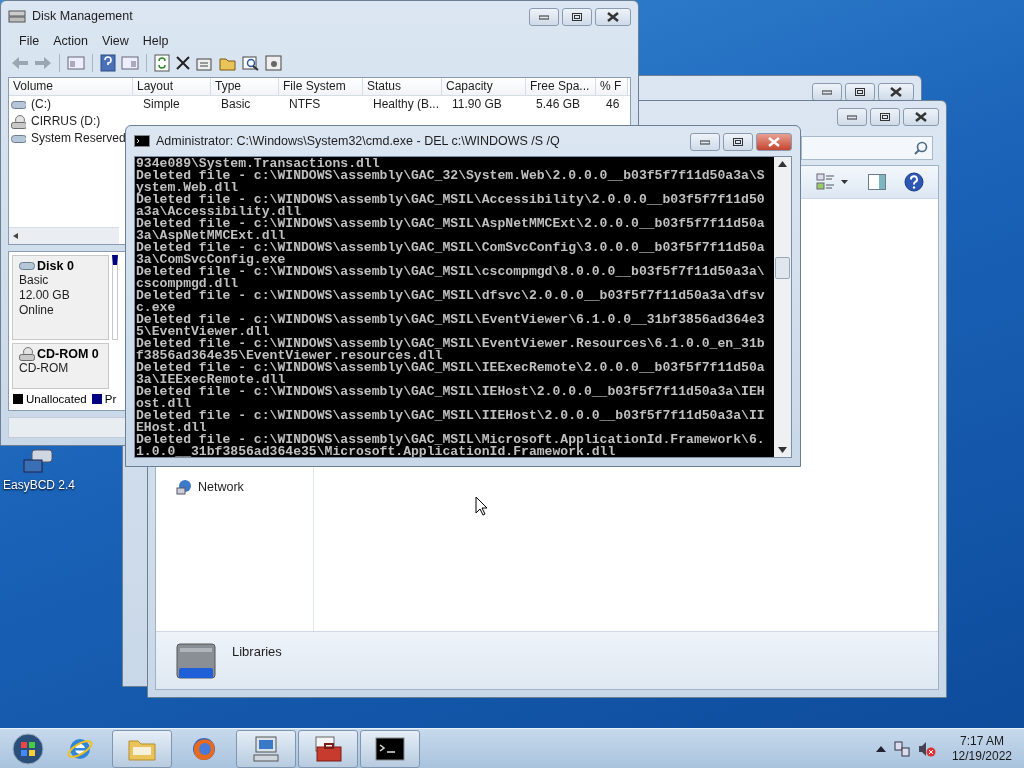  What do you see at coordinates (612, 87) in the screenshot?
I see `column-header: % F` at bounding box center [612, 87].